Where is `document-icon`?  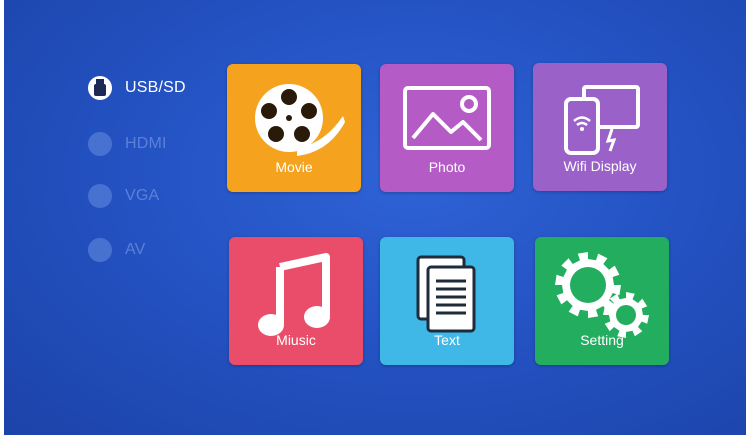
document-icon is located at coordinates (447, 295).